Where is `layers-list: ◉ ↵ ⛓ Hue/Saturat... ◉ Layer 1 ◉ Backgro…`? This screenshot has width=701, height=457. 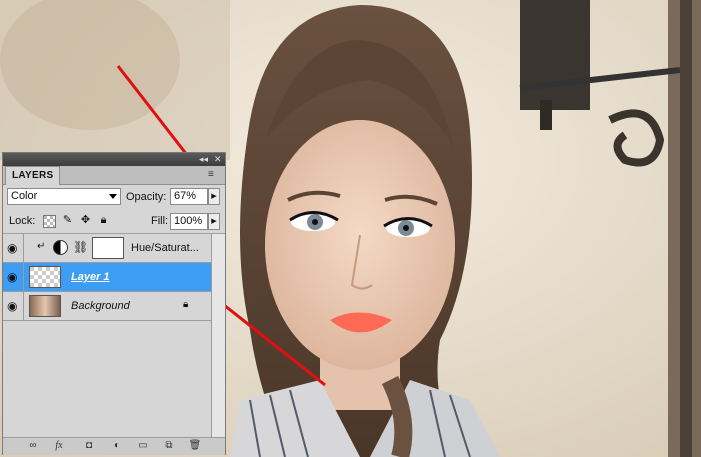
layers-list: ◉ ↵ ⛓ Hue/Saturat... ◉ Layer 1 ◉ Backgro… is located at coordinates (107, 336).